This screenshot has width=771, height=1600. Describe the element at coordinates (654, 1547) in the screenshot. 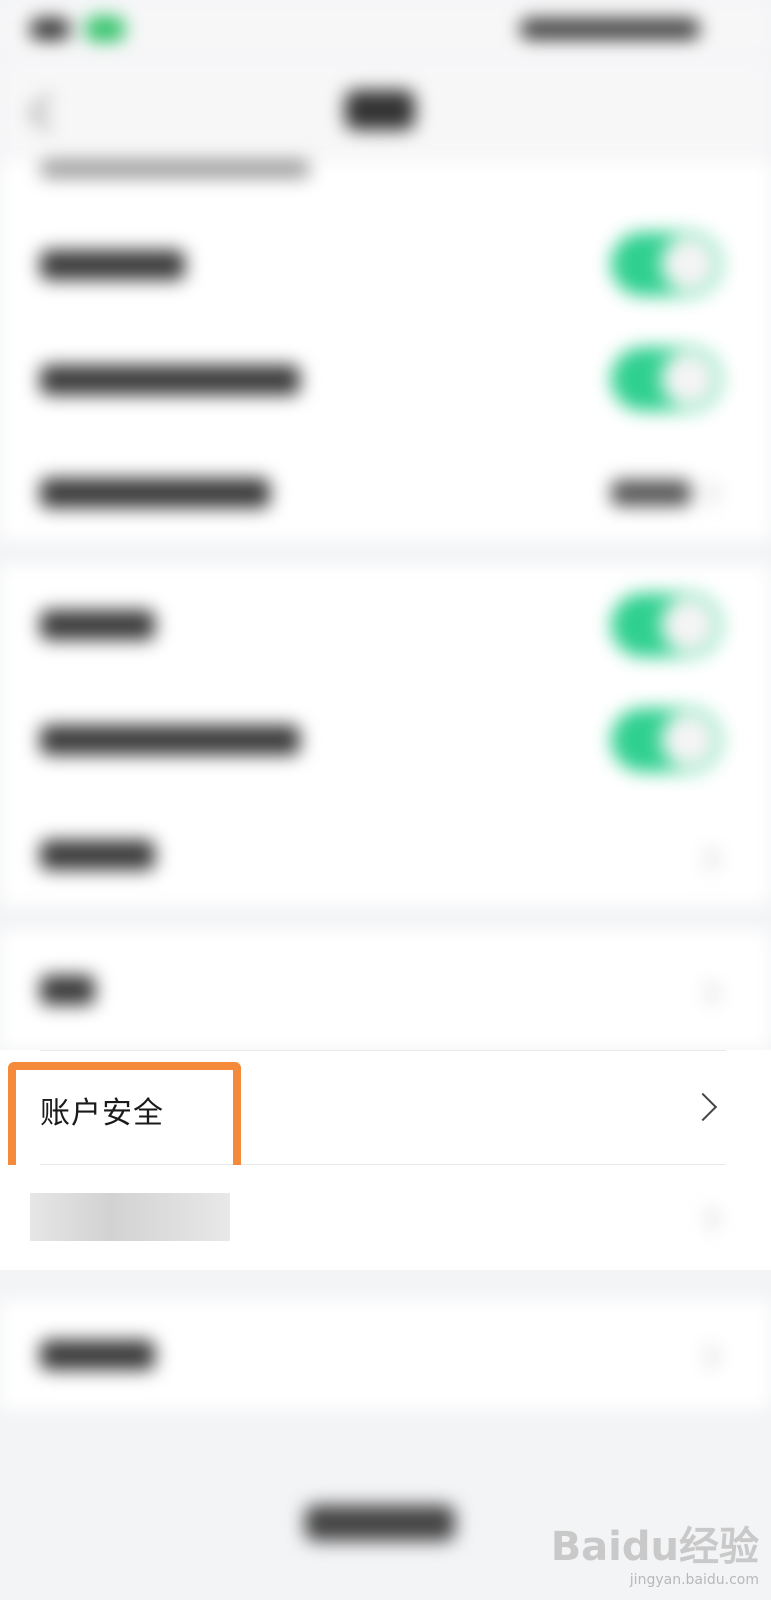

I see `watermark-brand: Baidu经验` at that location.